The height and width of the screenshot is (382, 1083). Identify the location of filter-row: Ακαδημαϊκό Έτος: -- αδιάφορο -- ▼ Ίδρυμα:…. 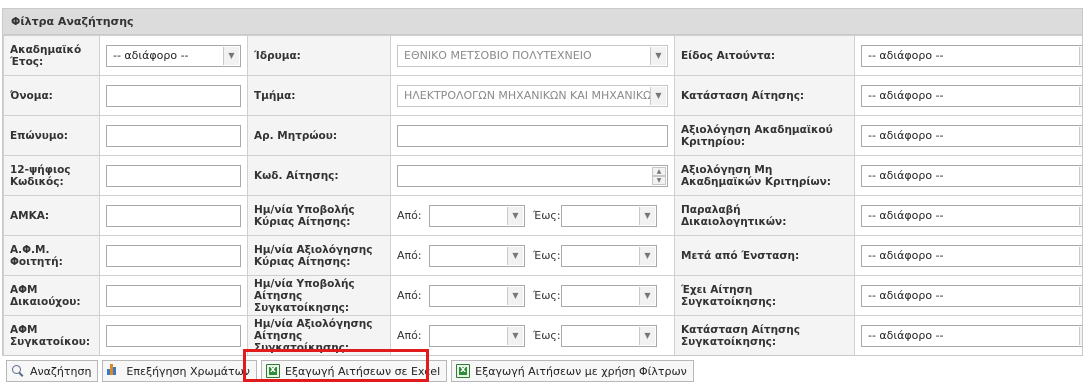
(542, 55).